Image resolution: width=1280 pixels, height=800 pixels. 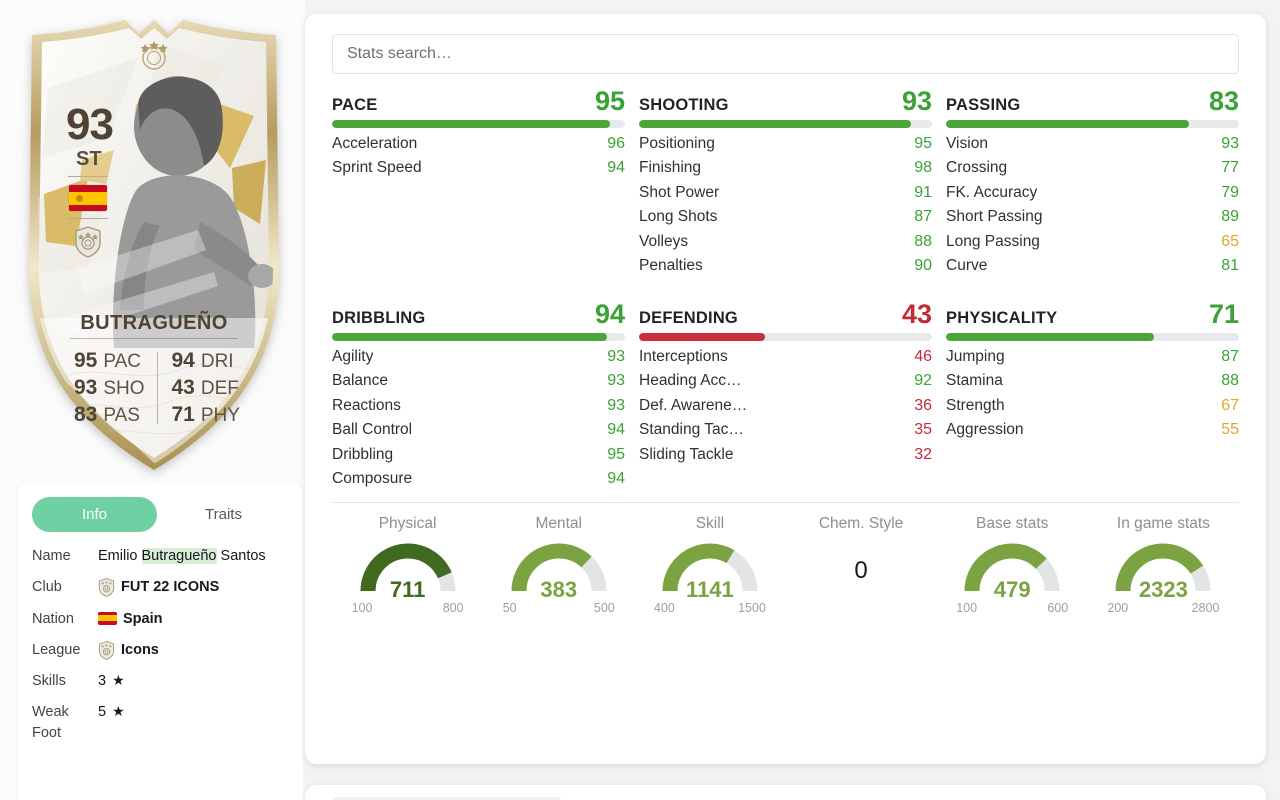 I want to click on gauge-value: 479, so click(x=1012, y=589).